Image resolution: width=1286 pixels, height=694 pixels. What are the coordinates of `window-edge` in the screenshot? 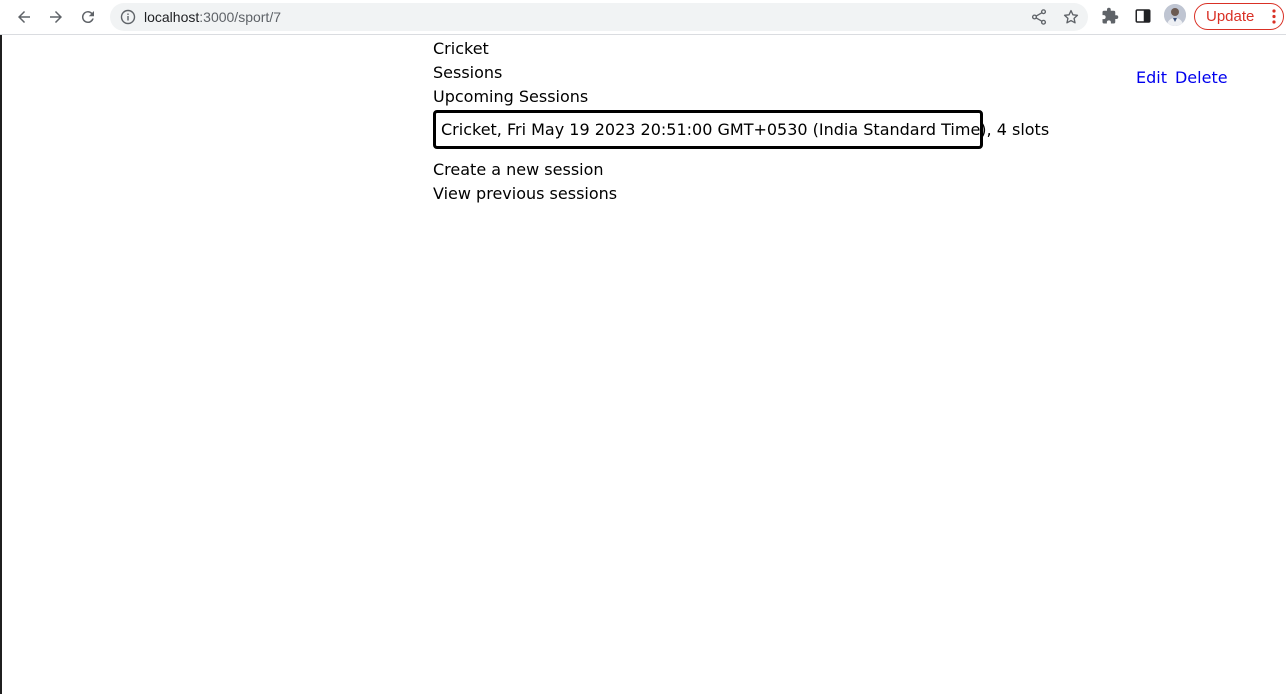 It's located at (1, 364).